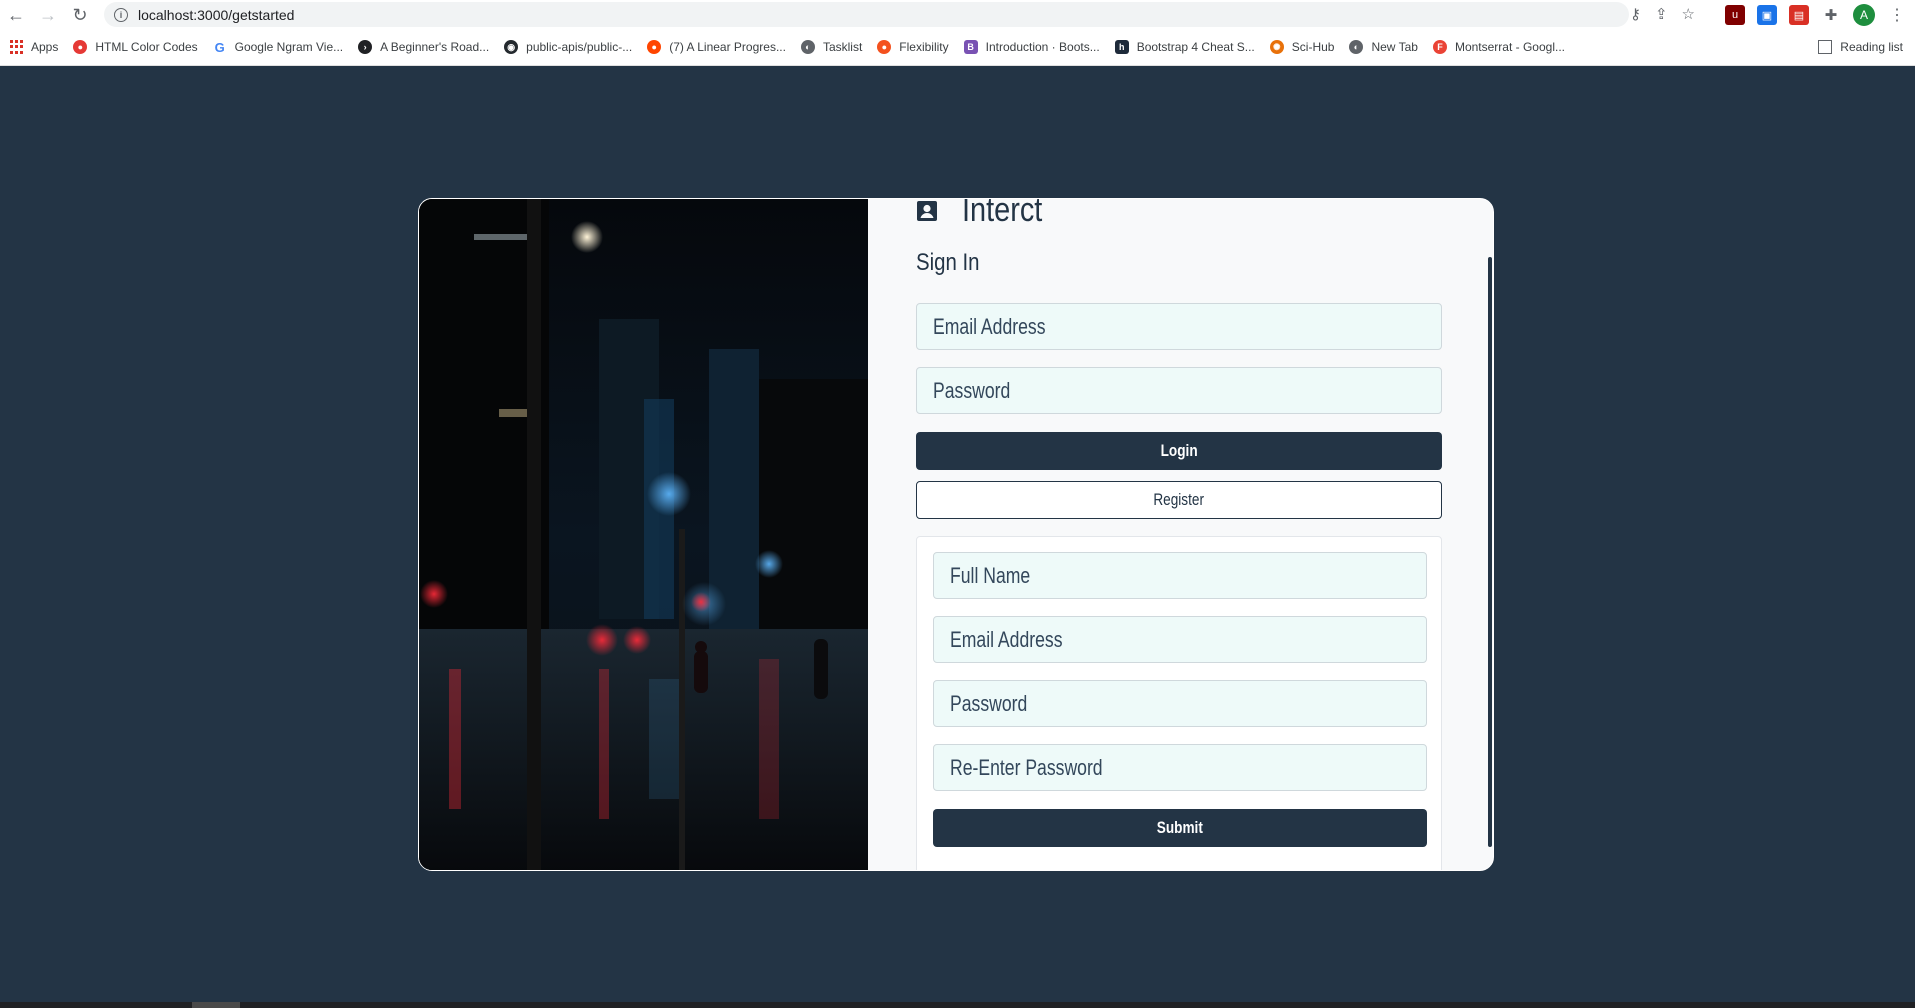  I want to click on submit-button: Submit, so click(1180, 828).